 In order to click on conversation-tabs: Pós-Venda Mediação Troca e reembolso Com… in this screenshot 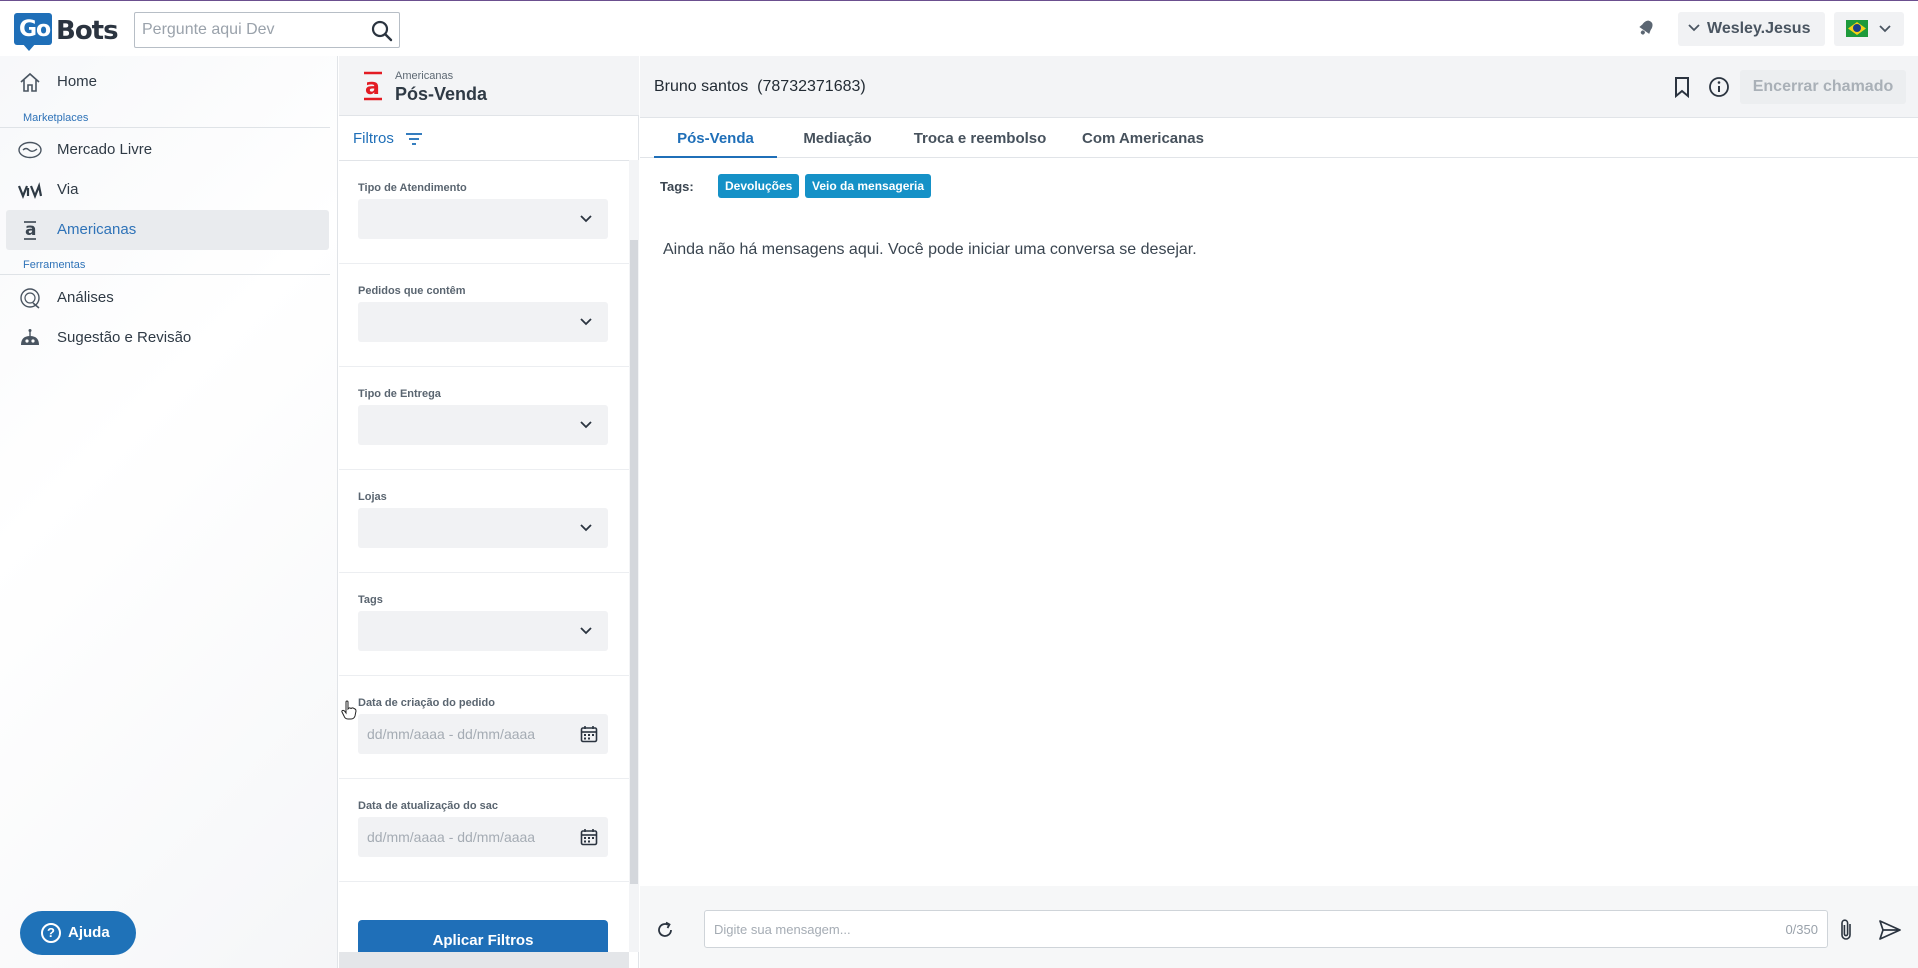, I will do `click(1279, 138)`.